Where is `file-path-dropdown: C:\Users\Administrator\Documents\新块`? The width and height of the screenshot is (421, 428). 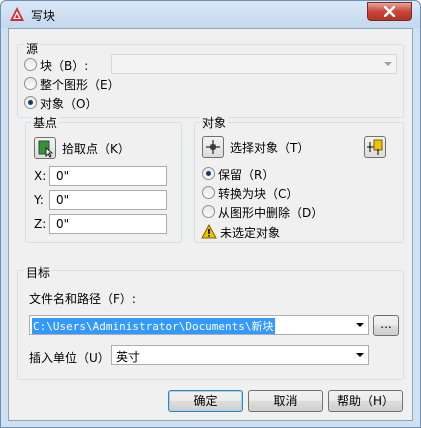
file-path-dropdown: C:\Users\Administrator\Documents\新块 is located at coordinates (199, 325).